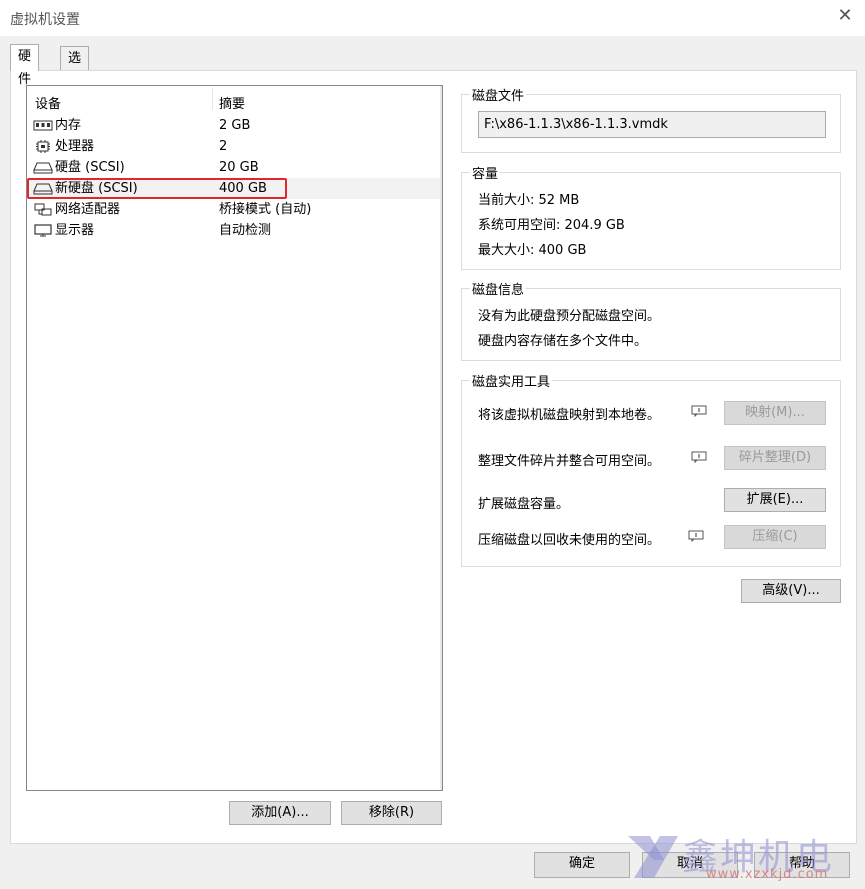  Describe the element at coordinates (232, 102) in the screenshot. I see `column-header-summary: 摘要` at that location.